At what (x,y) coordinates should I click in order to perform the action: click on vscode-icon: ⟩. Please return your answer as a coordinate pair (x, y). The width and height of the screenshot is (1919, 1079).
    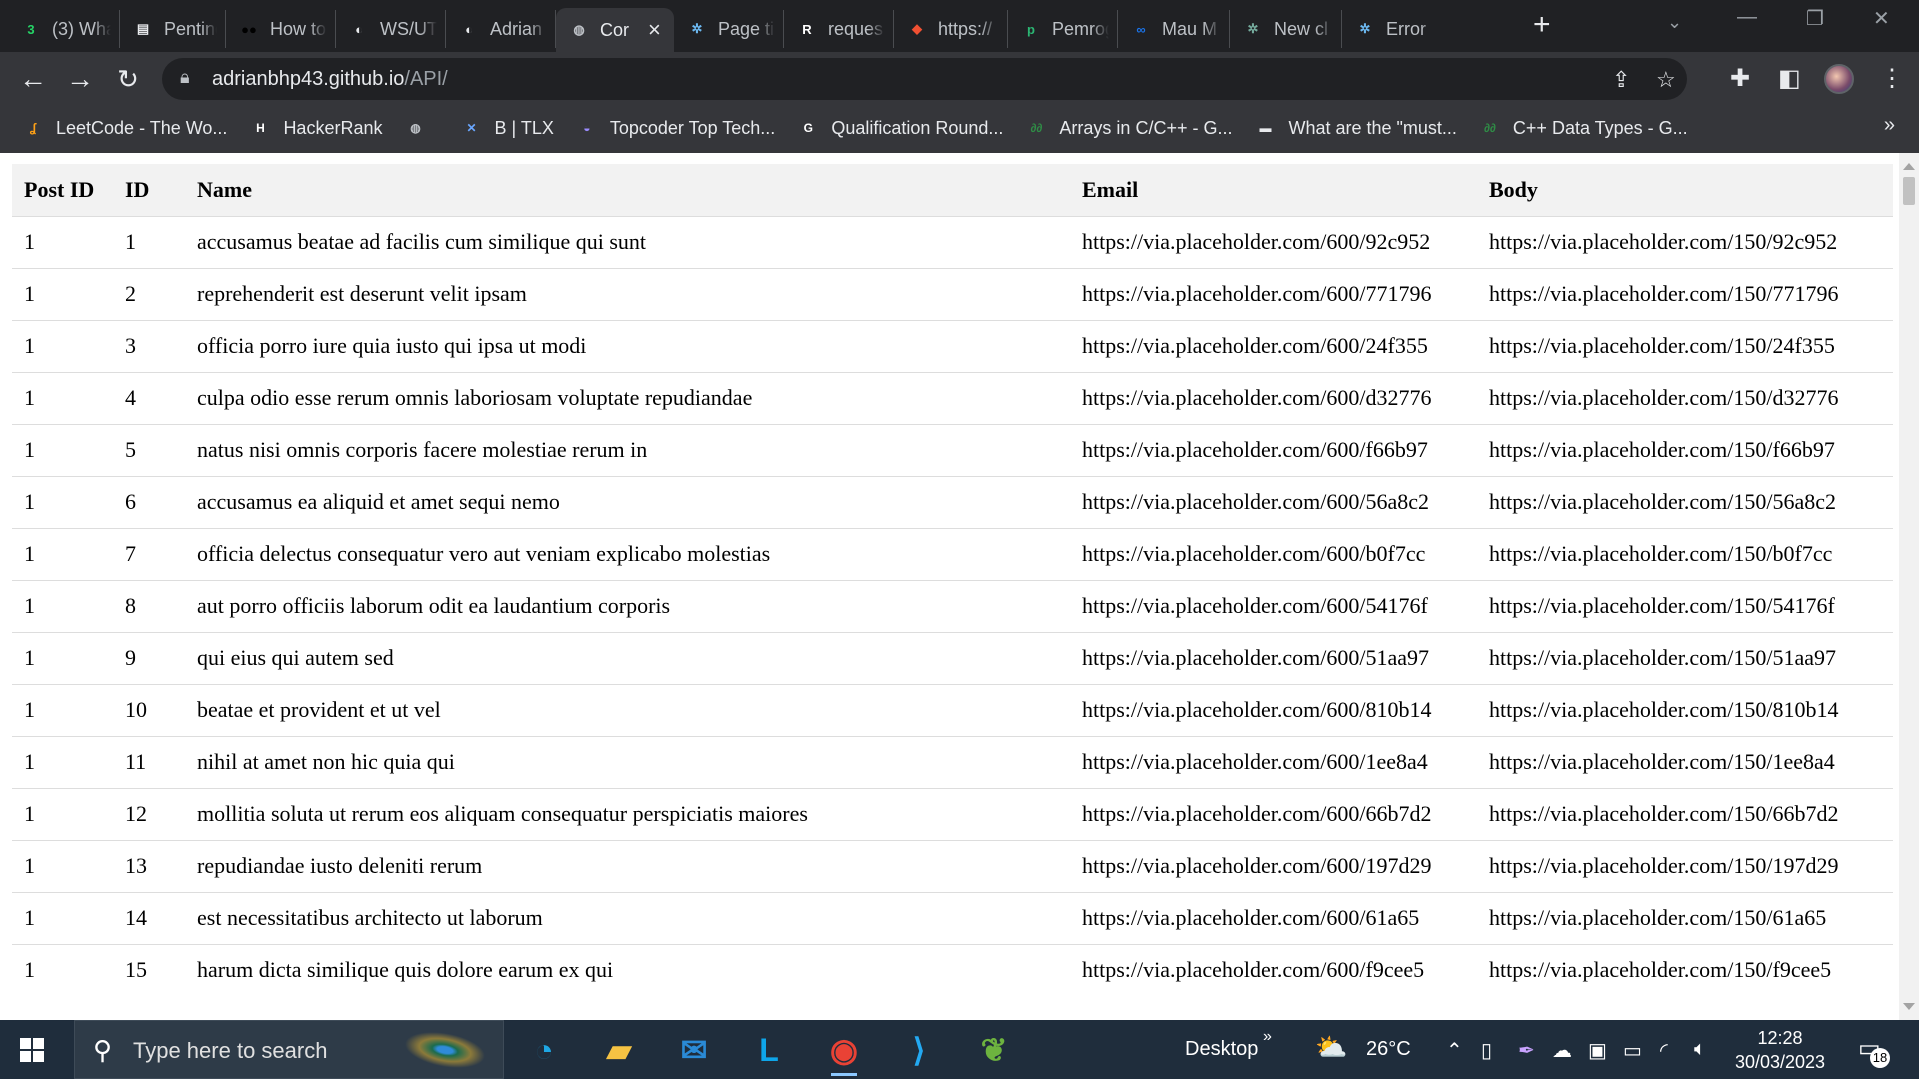
    Looking at the image, I should click on (919, 1050).